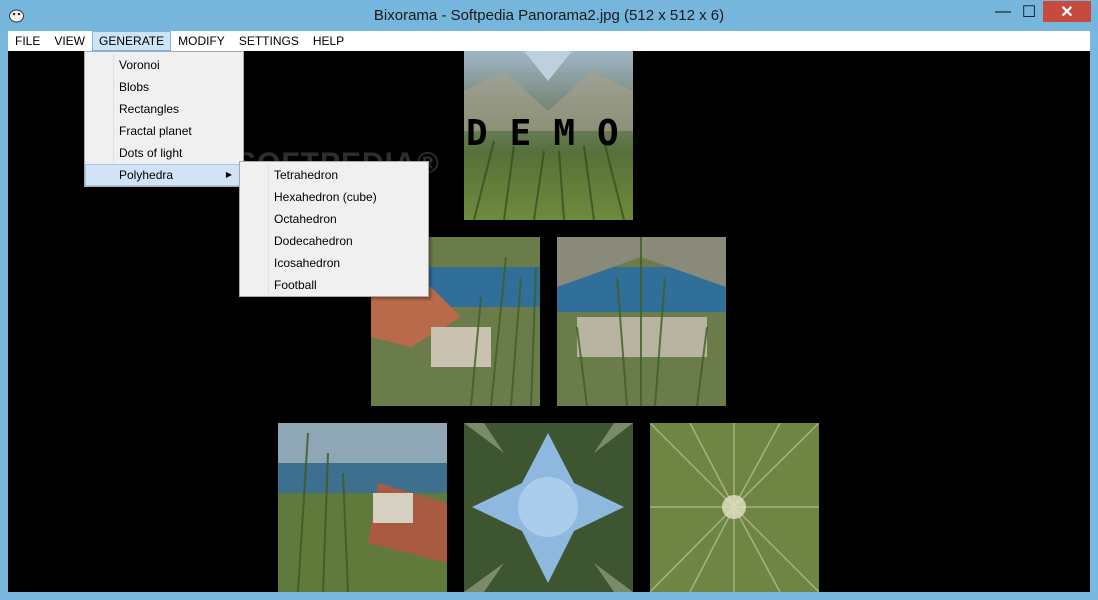 Image resolution: width=1098 pixels, height=600 pixels. What do you see at coordinates (269, 41) in the screenshot?
I see `menu-settings: SETTINGS` at bounding box center [269, 41].